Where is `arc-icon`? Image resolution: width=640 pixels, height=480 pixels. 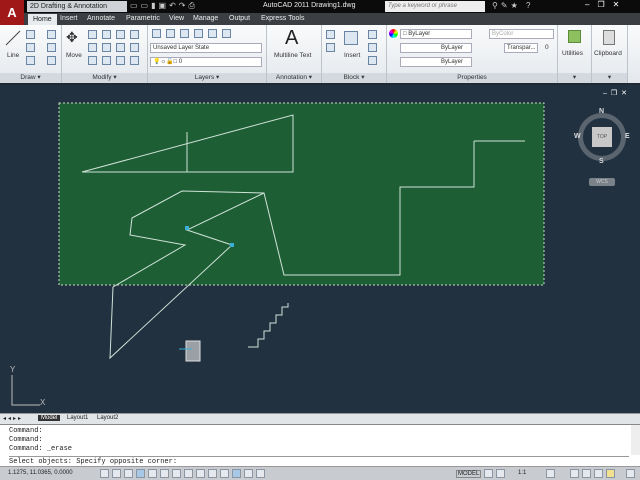
arc-icon is located at coordinates (30, 60).